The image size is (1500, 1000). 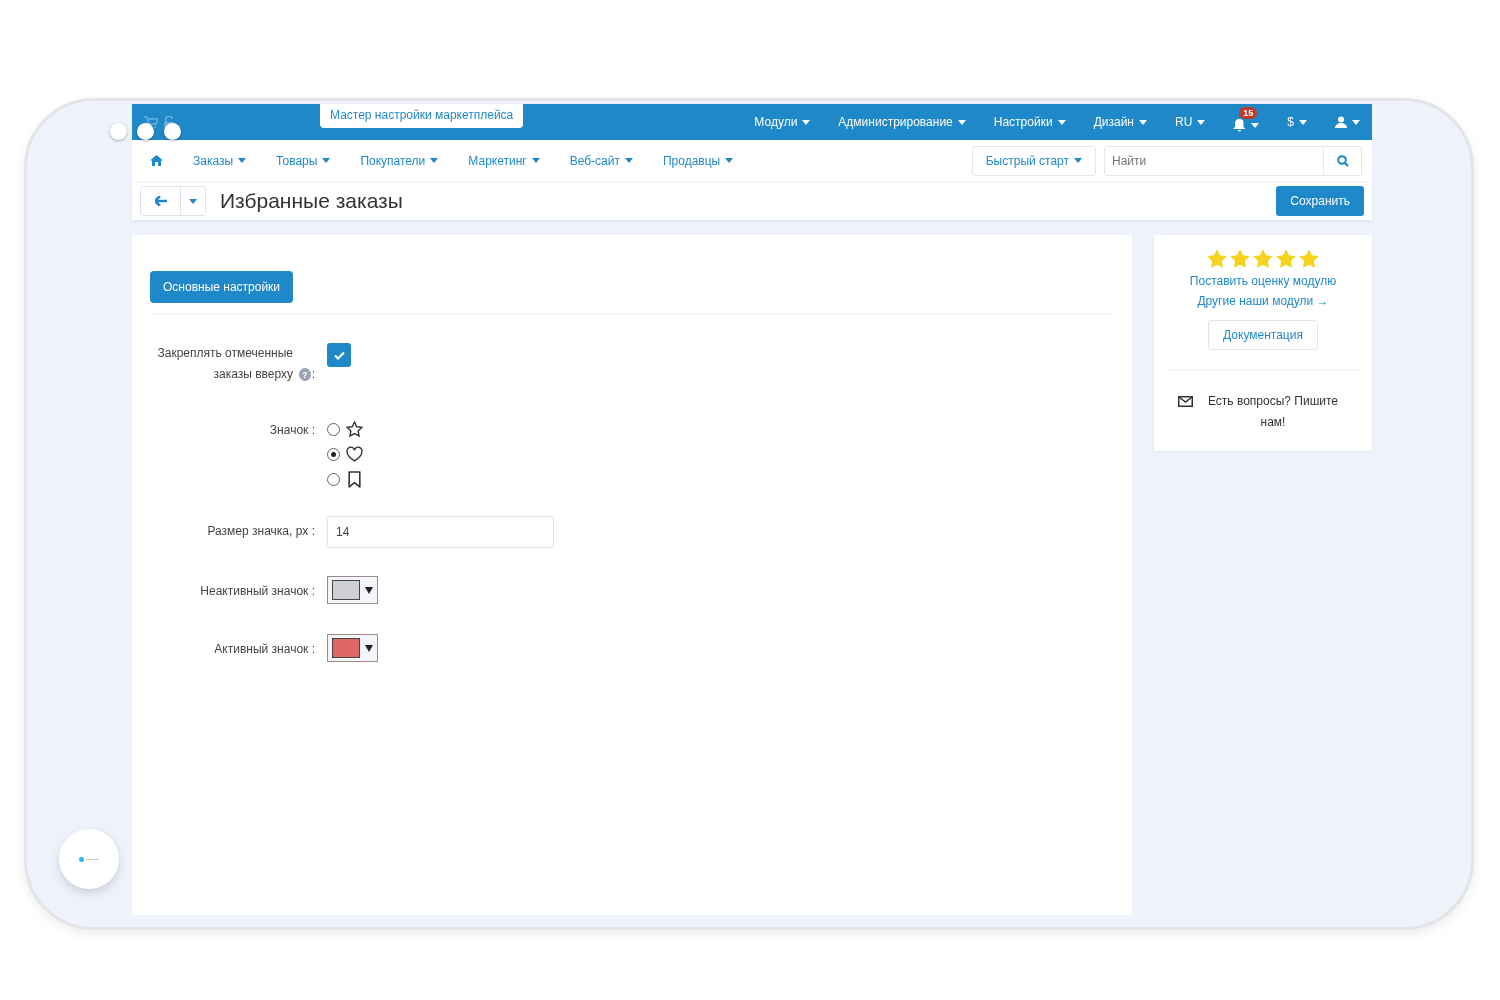 What do you see at coordinates (1029, 122) in the screenshot?
I see `menu-dropdown: Настройки` at bounding box center [1029, 122].